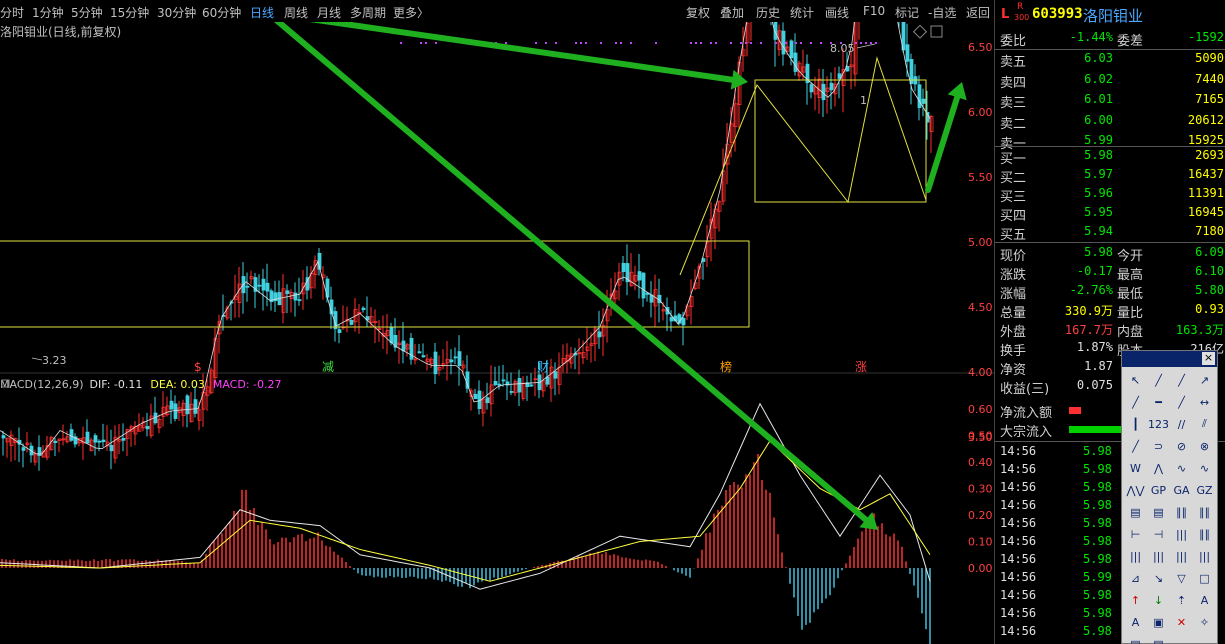  What do you see at coordinates (60, 31) in the screenshot?
I see `chart-title: 洛阳钼业(日线,前复权)` at bounding box center [60, 31].